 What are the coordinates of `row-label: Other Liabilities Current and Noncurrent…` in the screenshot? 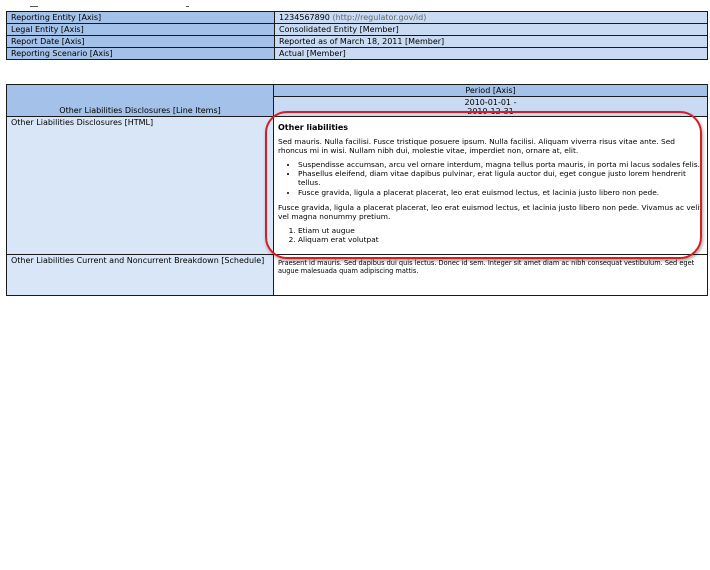 It's located at (140, 275).